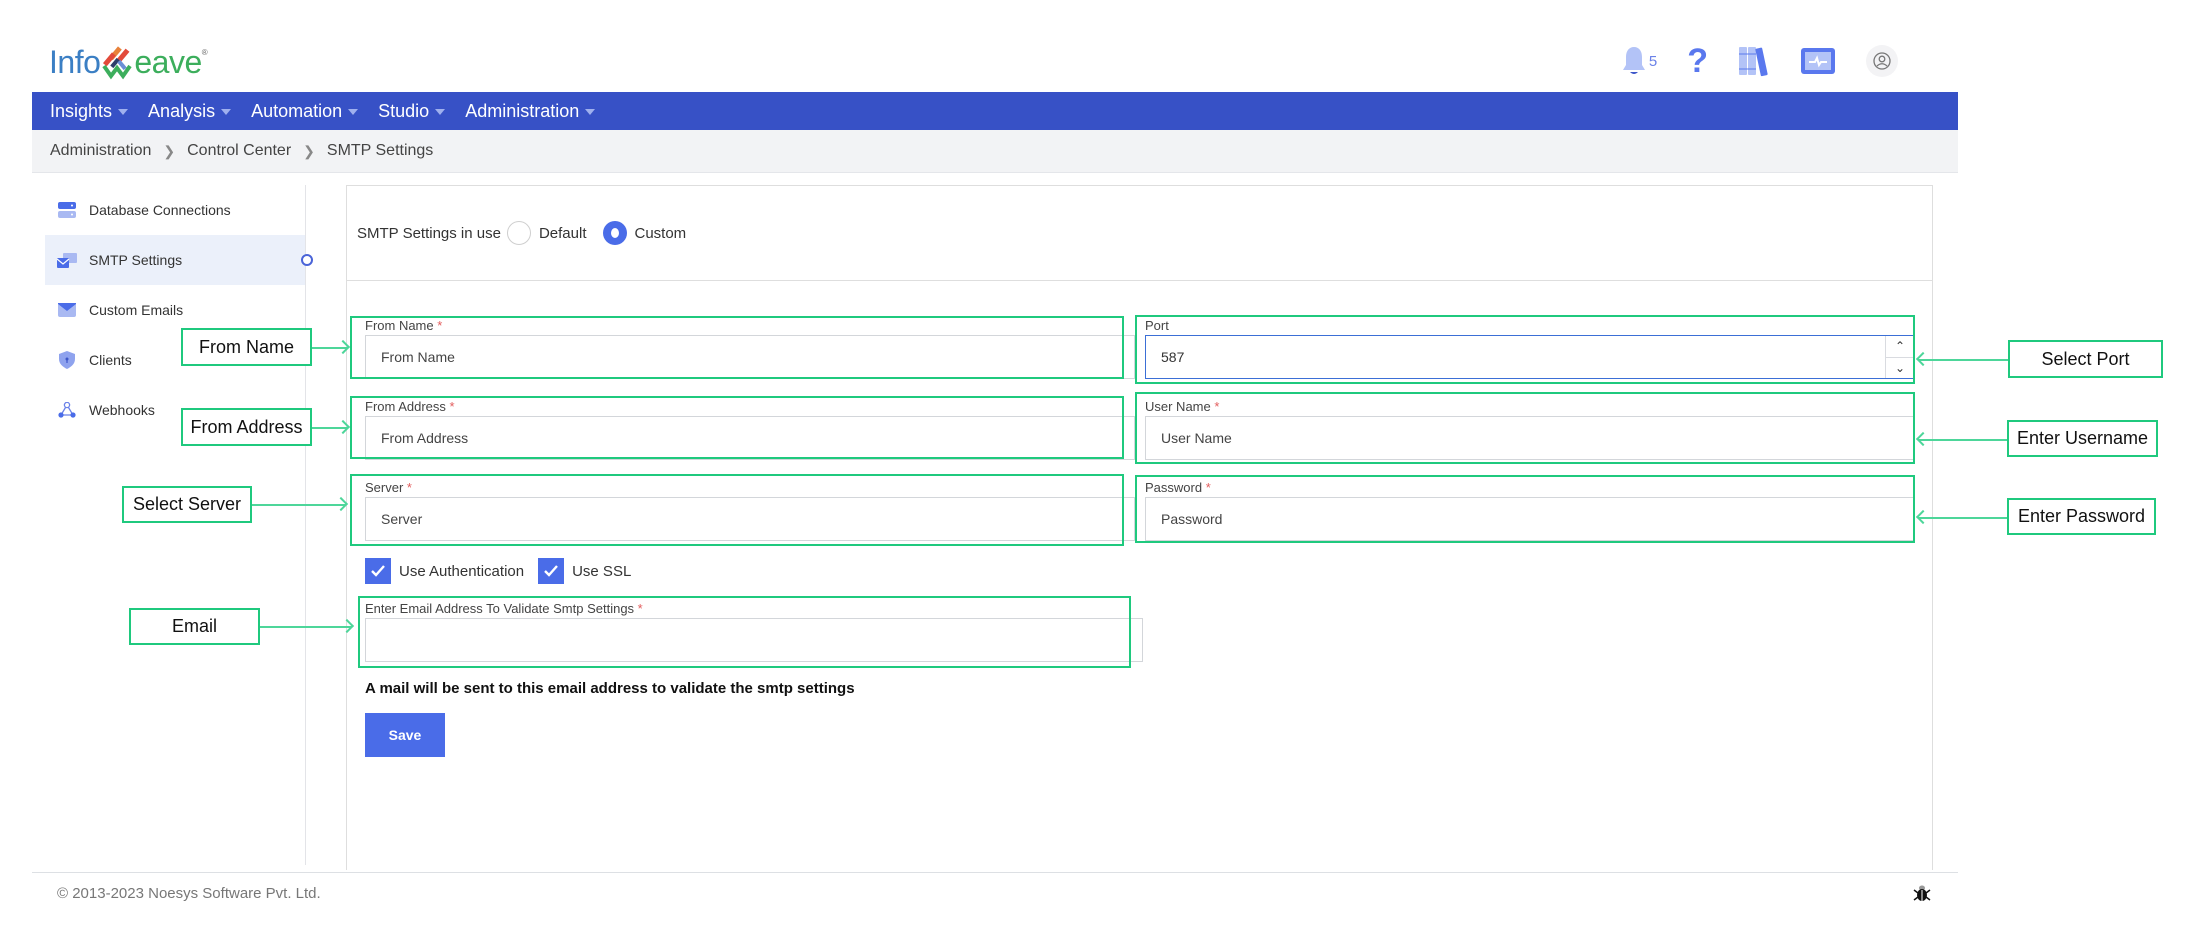 The image size is (2187, 930). Describe the element at coordinates (307, 260) in the screenshot. I see `active-indicator` at that location.